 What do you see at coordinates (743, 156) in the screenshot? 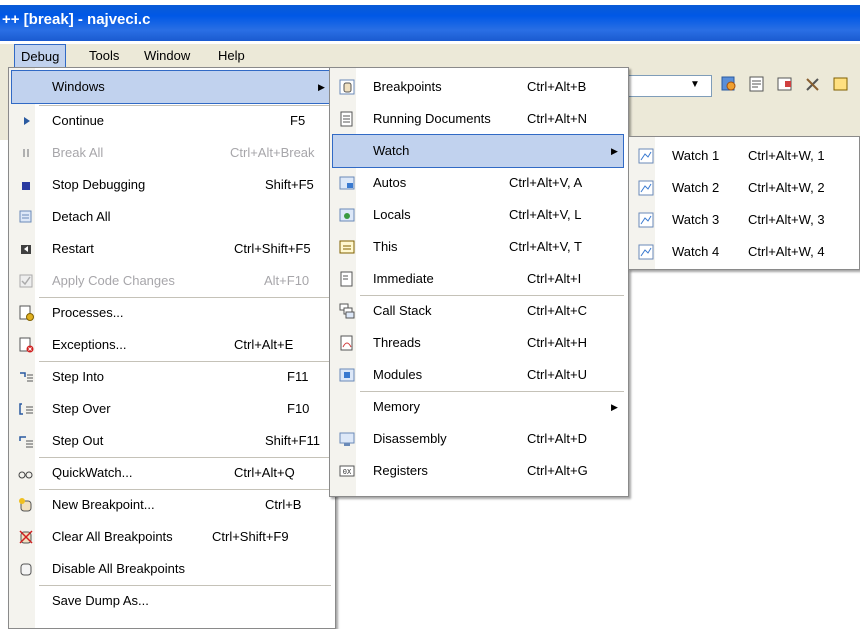
I see `menu-item-watch-1: Watch 1 Ctrl+Alt+W, 1` at bounding box center [743, 156].